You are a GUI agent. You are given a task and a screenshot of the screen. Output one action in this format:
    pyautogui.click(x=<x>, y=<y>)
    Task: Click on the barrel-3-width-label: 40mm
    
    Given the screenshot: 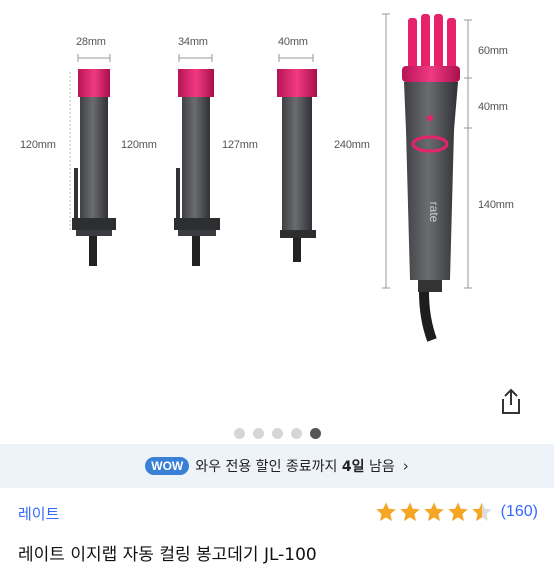 What is the action you would take?
    pyautogui.click(x=293, y=42)
    